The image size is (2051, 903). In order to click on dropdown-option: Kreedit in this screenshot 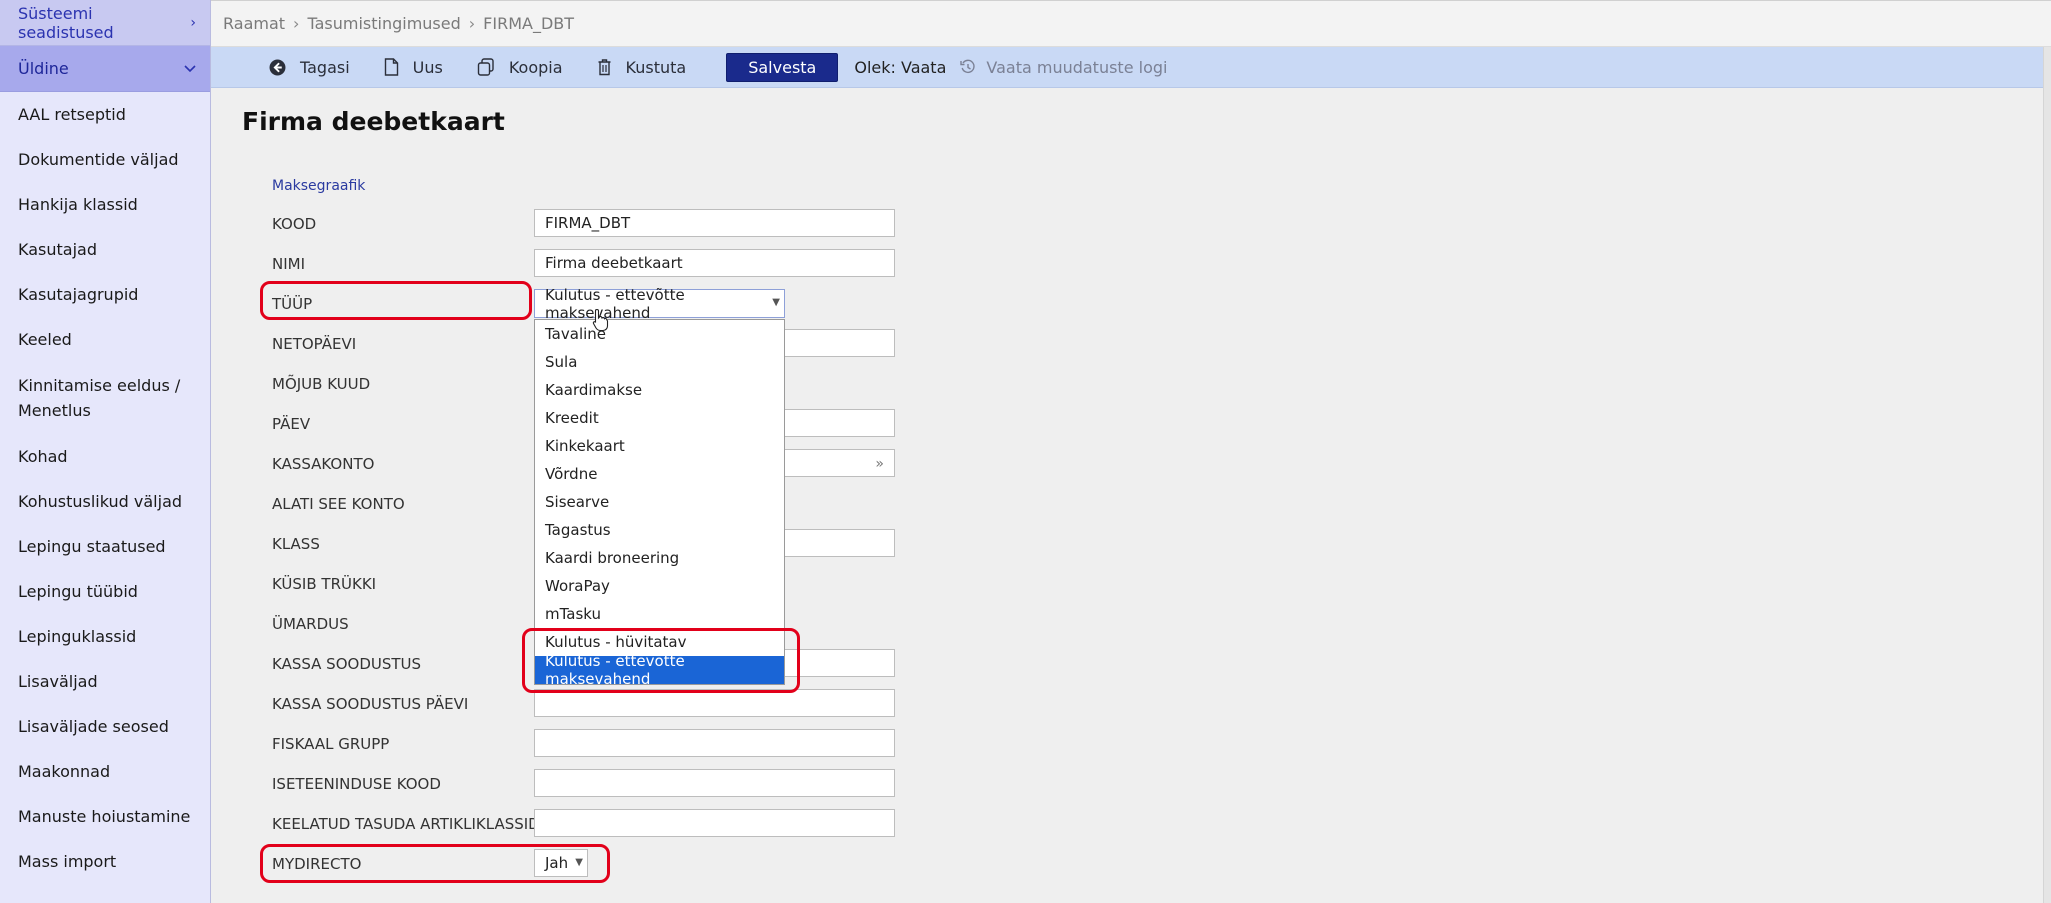, I will do `click(659, 418)`.